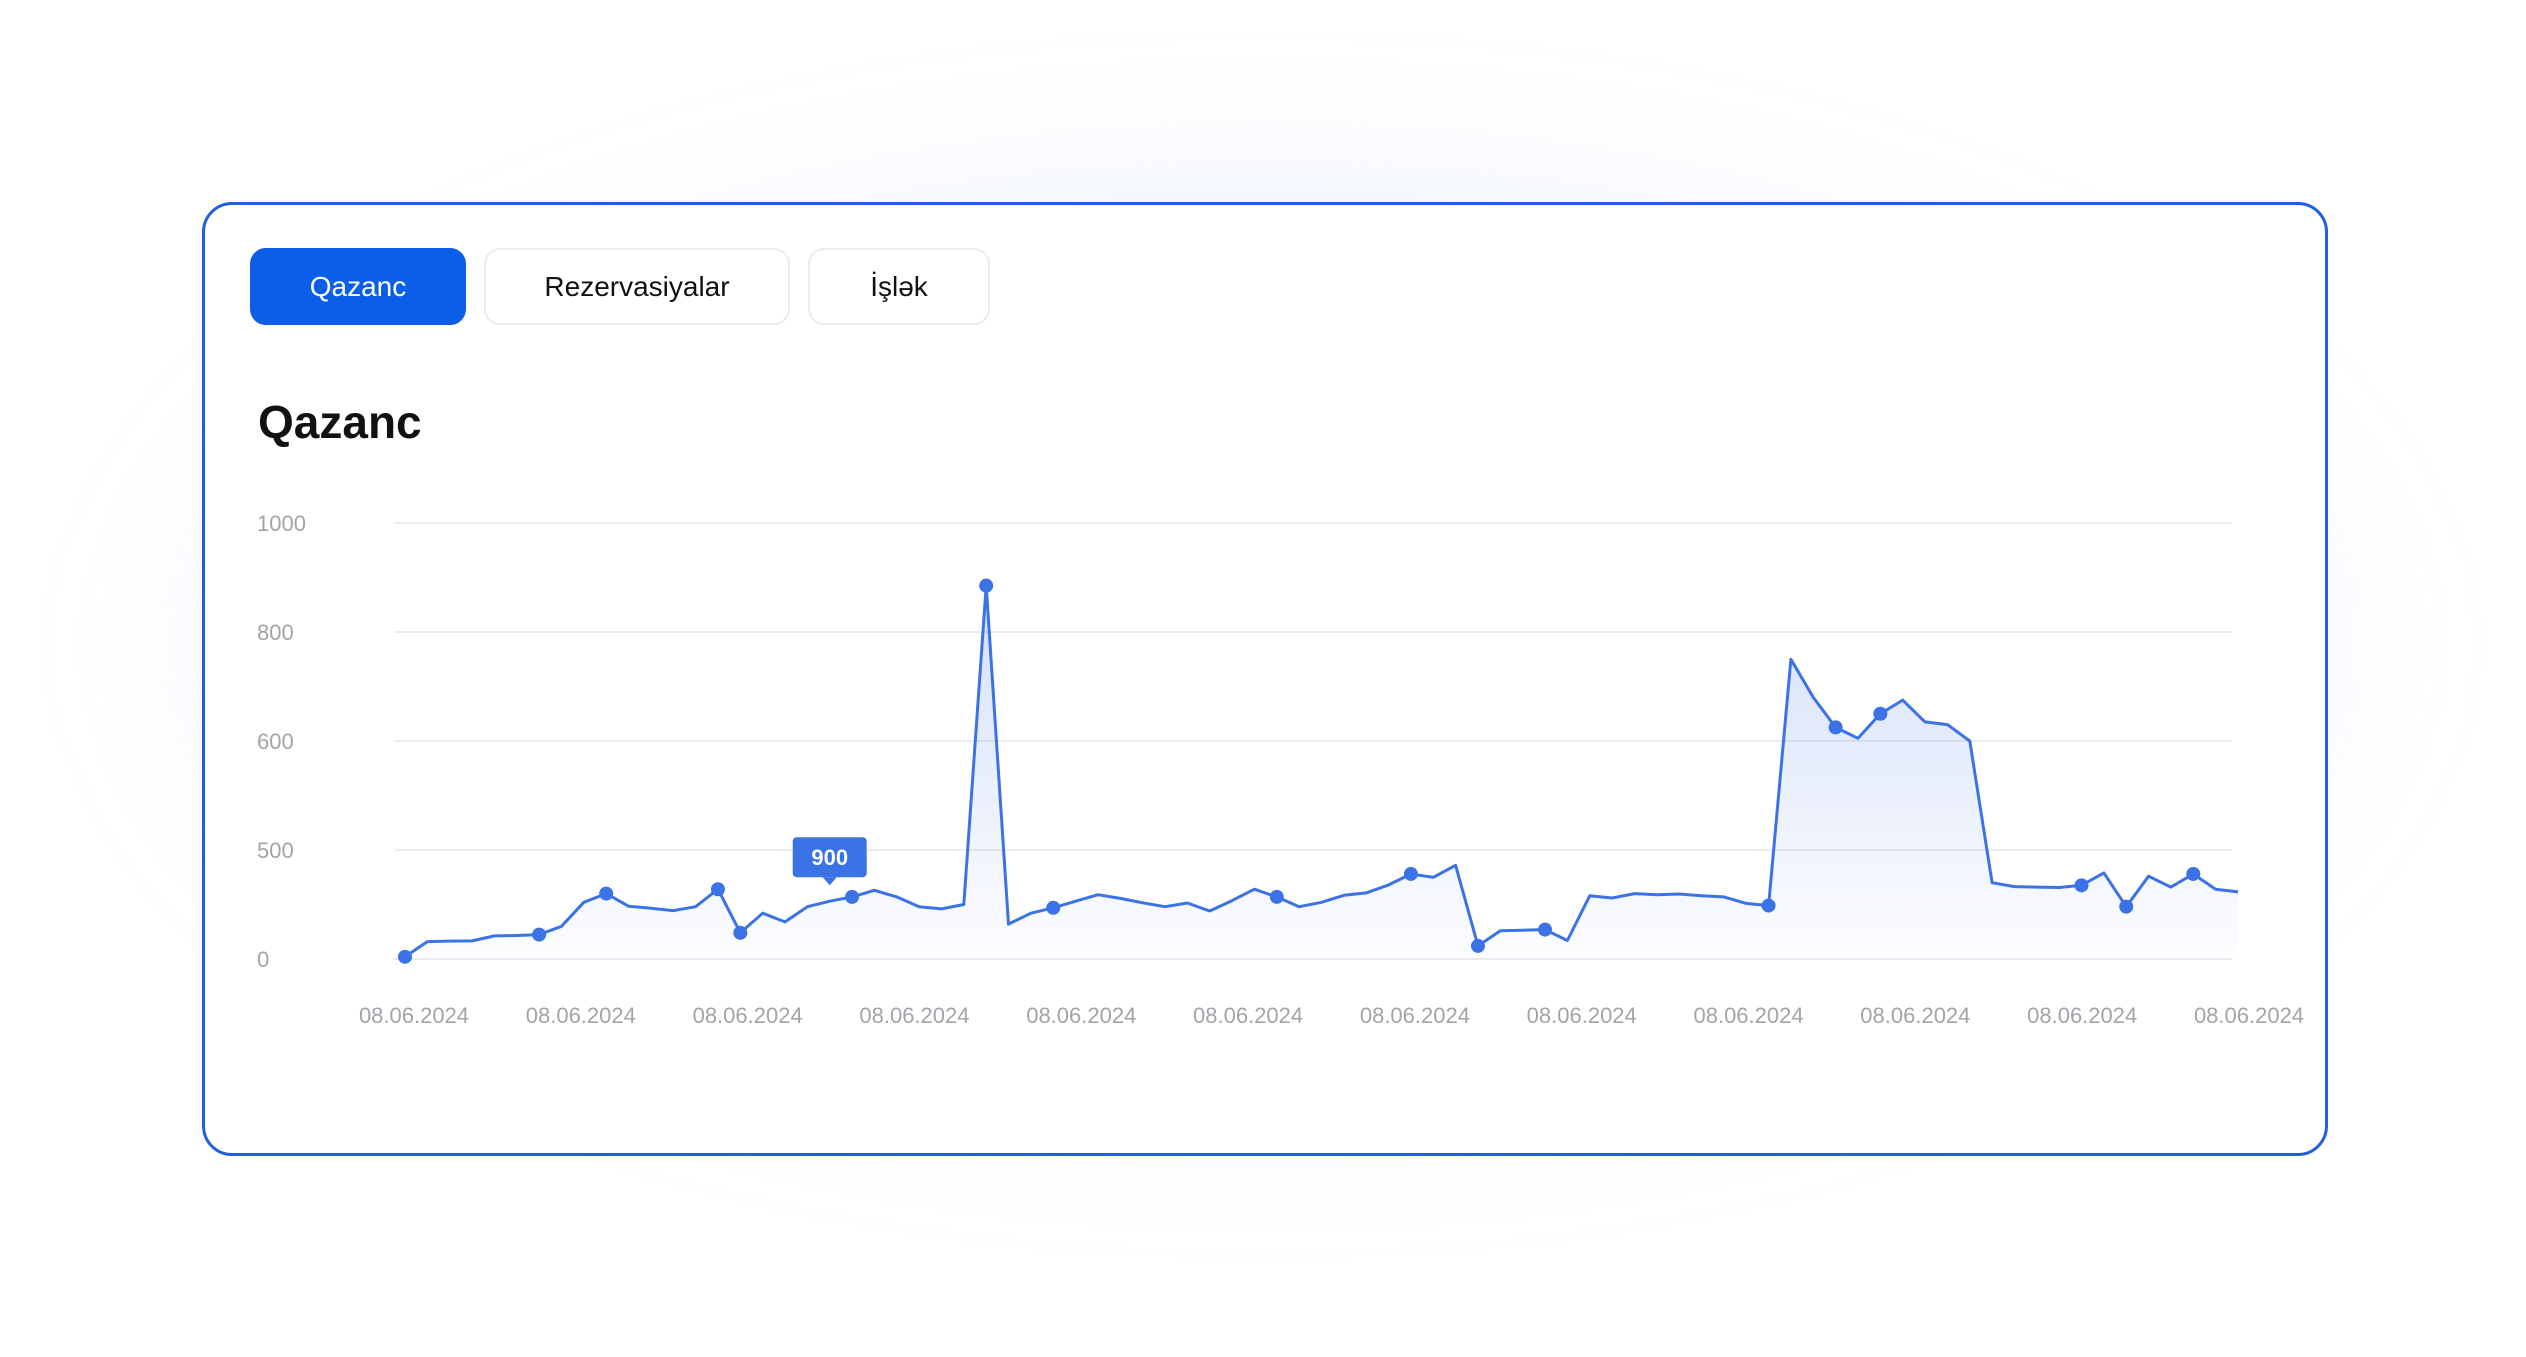  Describe the element at coordinates (275, 632) in the screenshot. I see `y-tick-label: 800` at that location.